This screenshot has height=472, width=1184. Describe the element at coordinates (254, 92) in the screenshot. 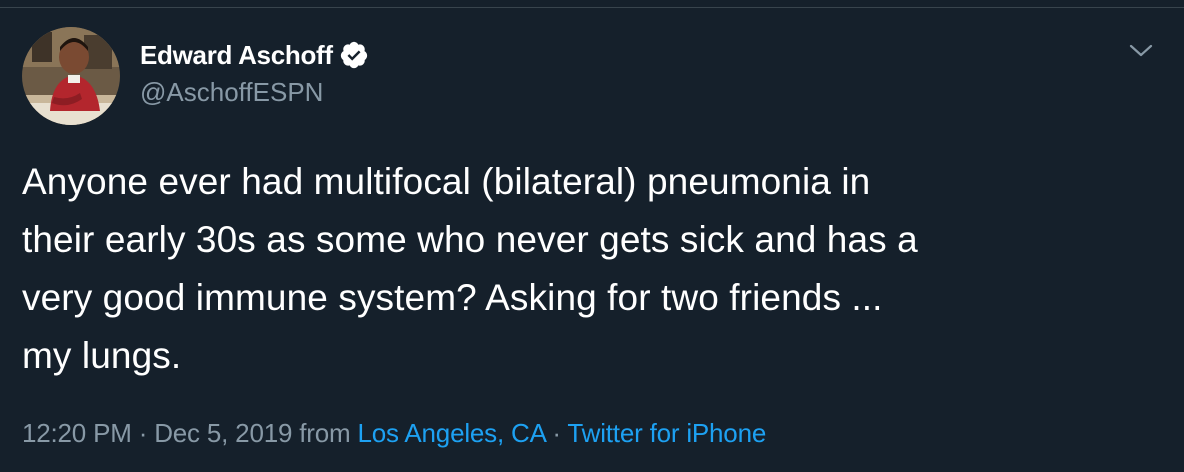

I see `handle: @AschoffESPN` at that location.